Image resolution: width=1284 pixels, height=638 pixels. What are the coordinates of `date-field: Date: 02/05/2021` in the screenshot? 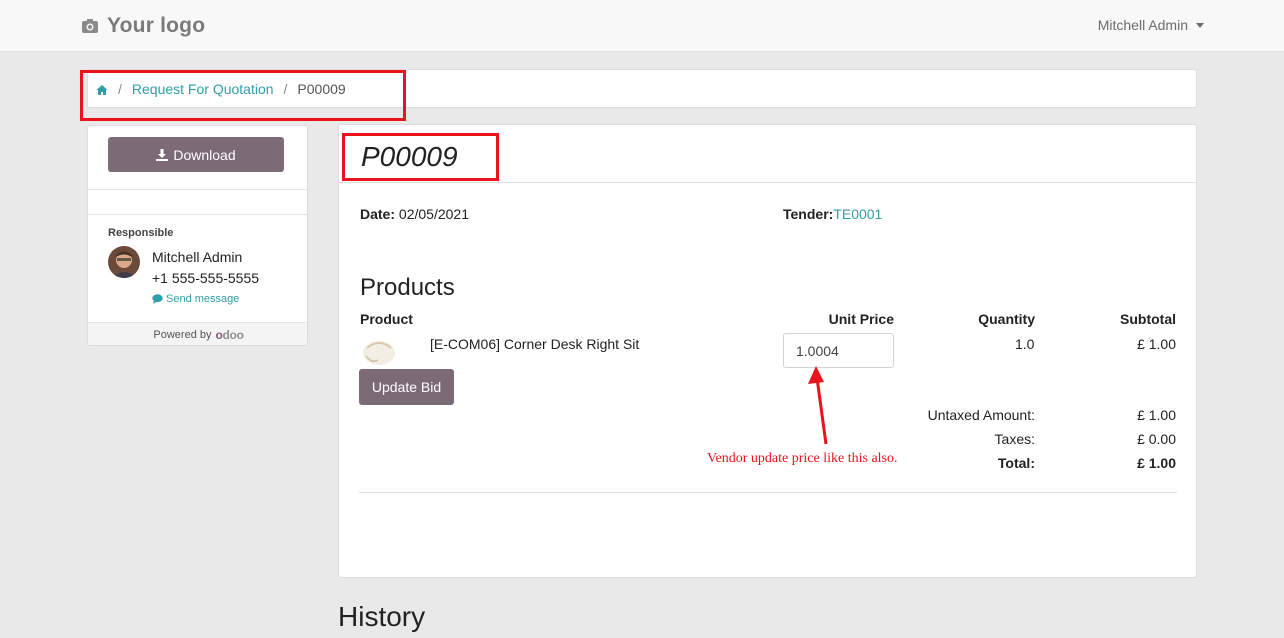 It's located at (414, 214).